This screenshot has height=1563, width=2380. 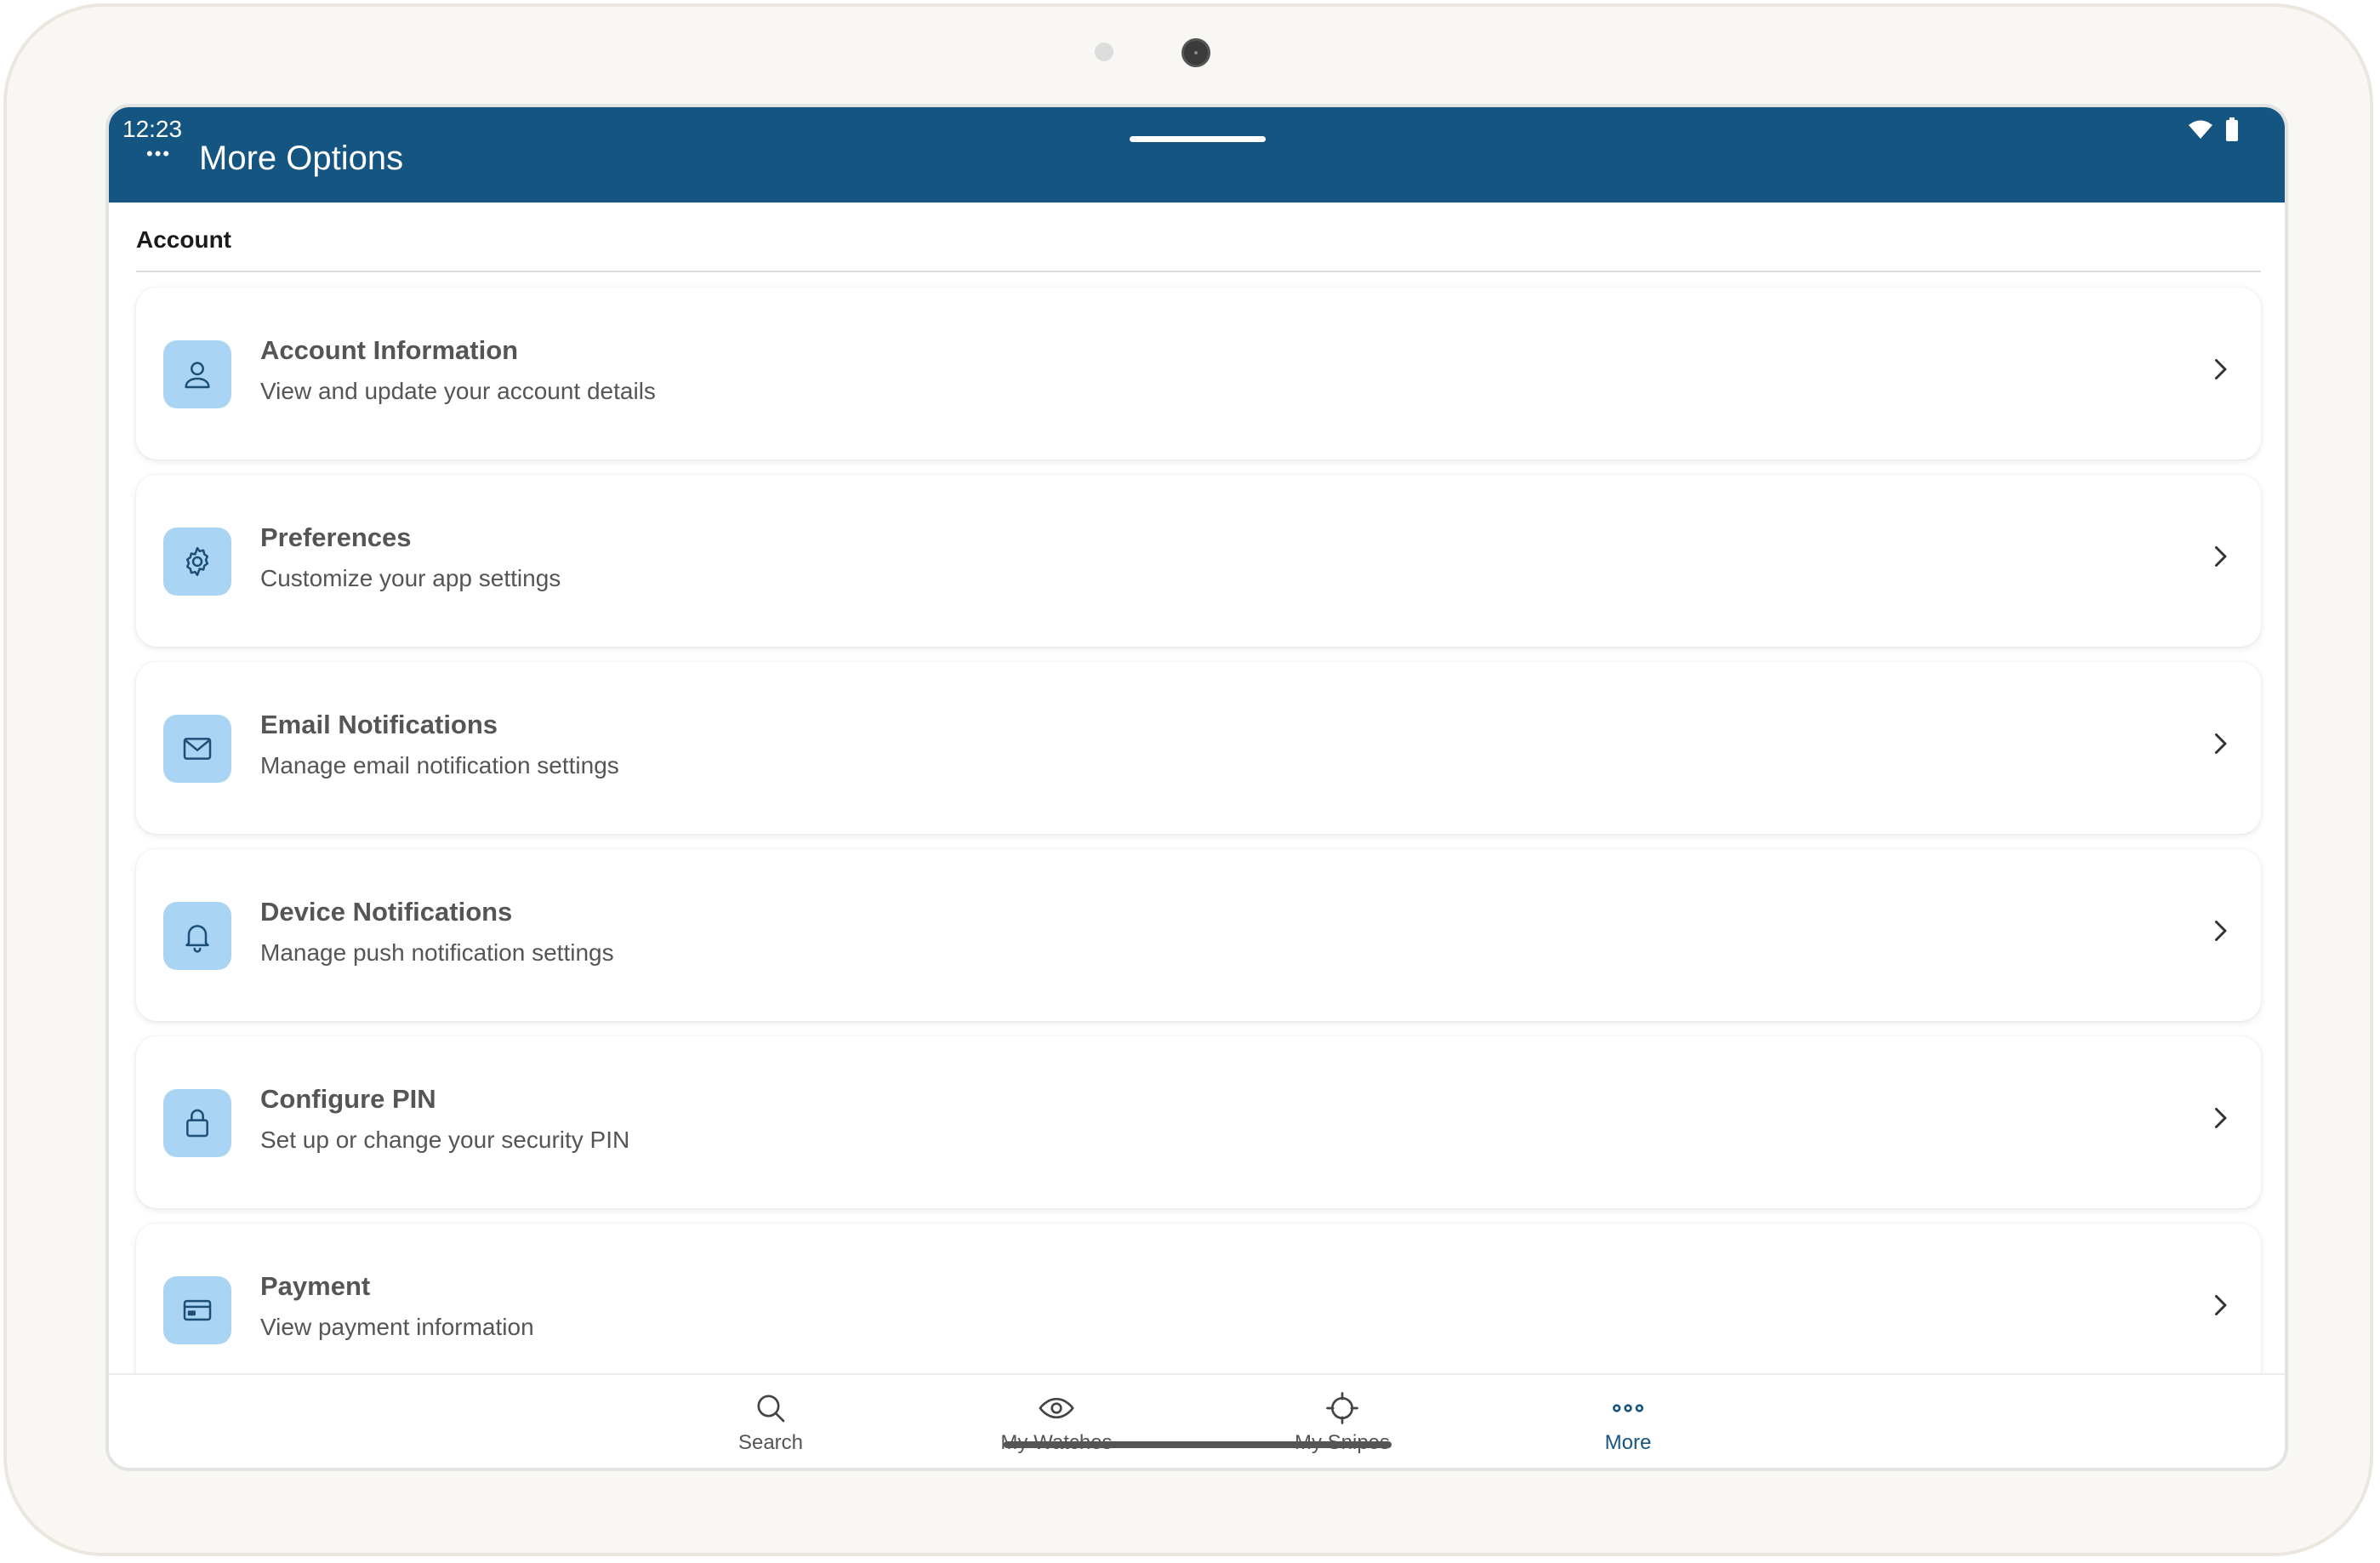 I want to click on search-icon, so click(x=771, y=1408).